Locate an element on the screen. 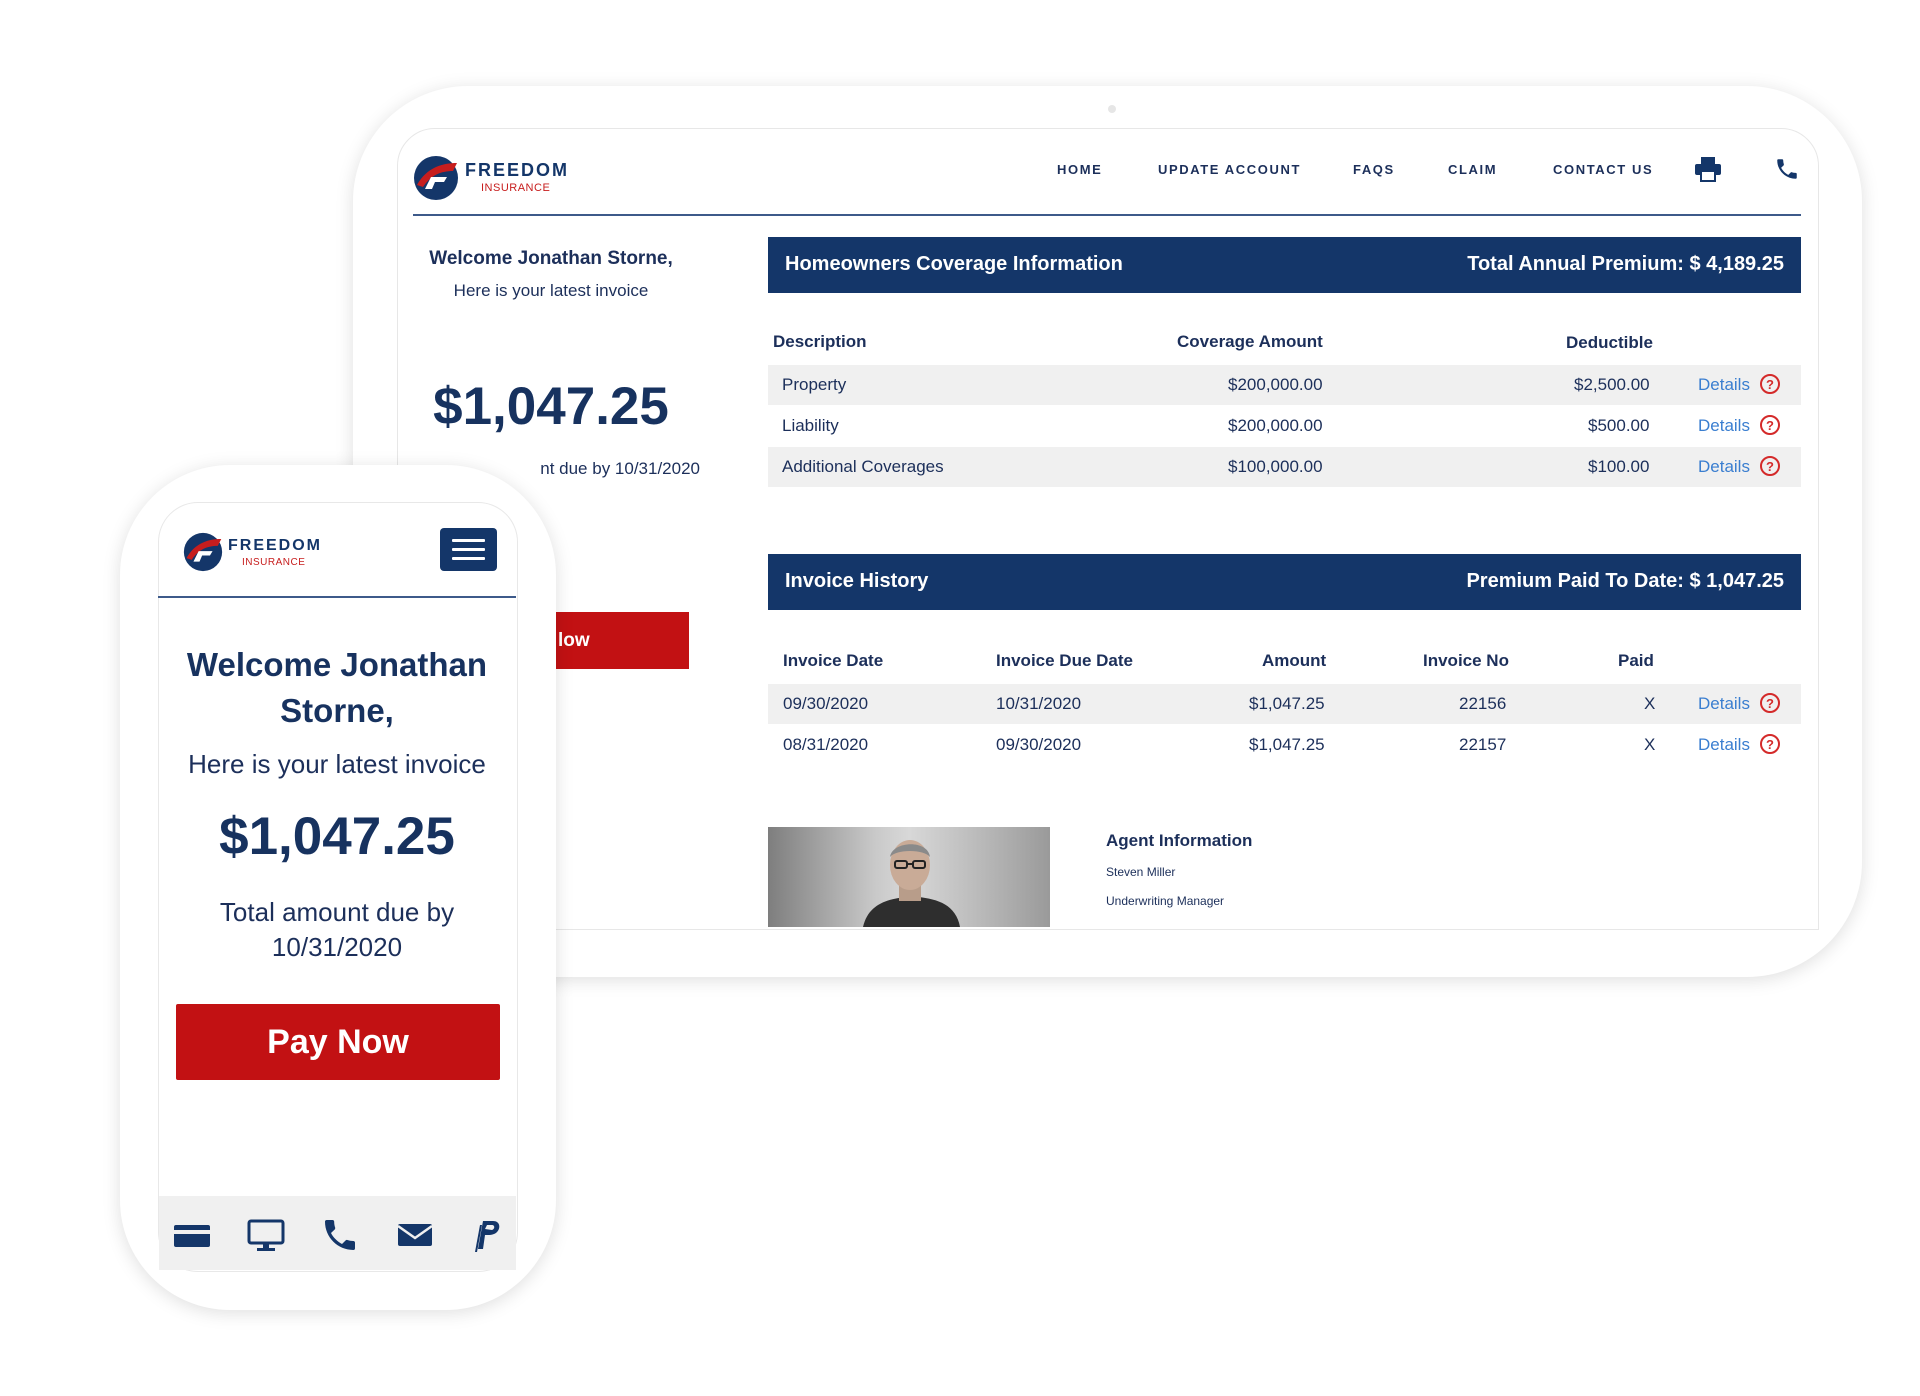 The image size is (1920, 1396). agent-photo is located at coordinates (909, 877).